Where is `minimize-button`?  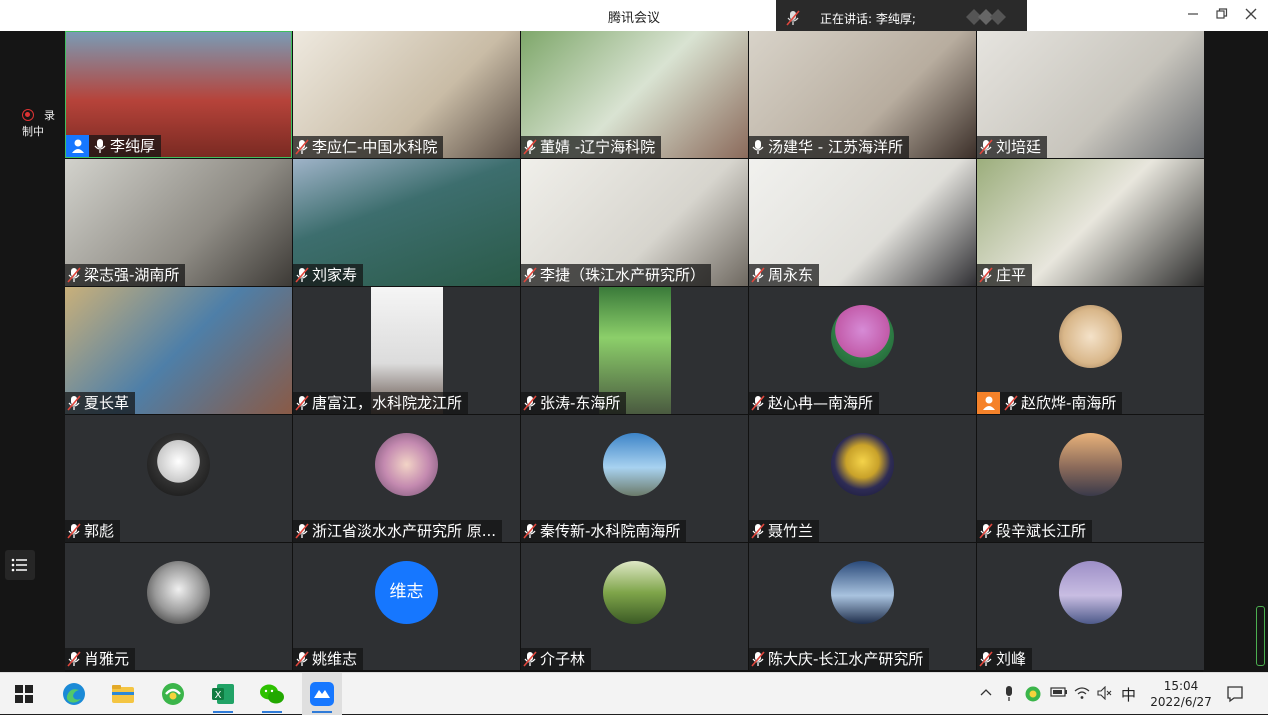 minimize-button is located at coordinates (1193, 16).